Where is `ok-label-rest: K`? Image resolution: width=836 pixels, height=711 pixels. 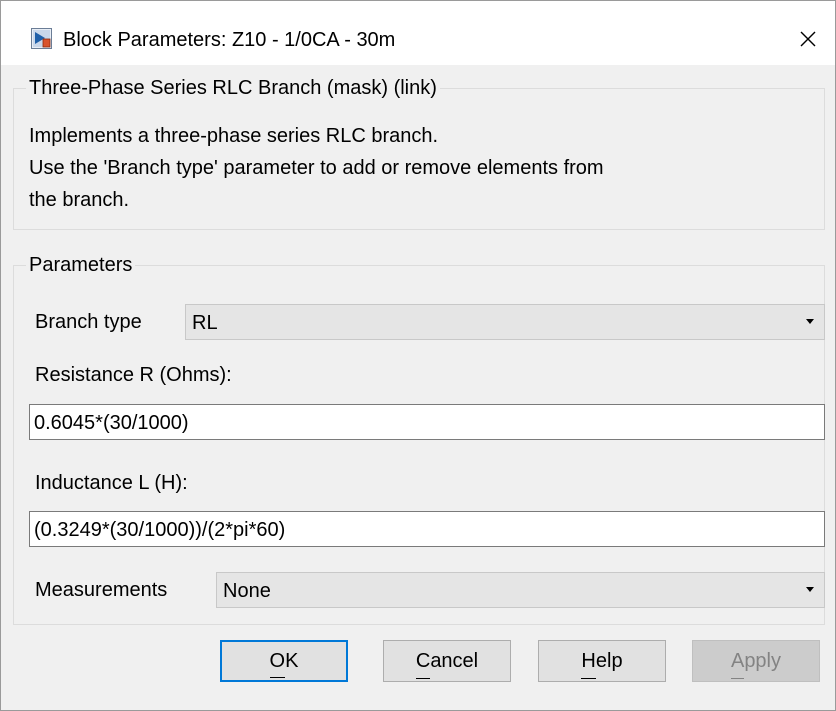
ok-label-rest: K is located at coordinates (292, 661).